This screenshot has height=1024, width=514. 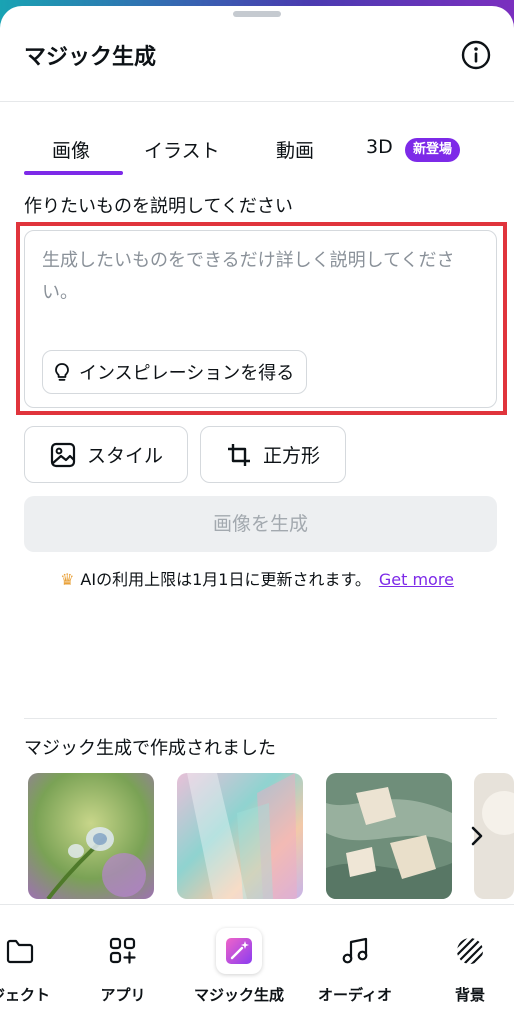 What do you see at coordinates (260, 524) in the screenshot?
I see `generate-image-button: 画像を生成` at bounding box center [260, 524].